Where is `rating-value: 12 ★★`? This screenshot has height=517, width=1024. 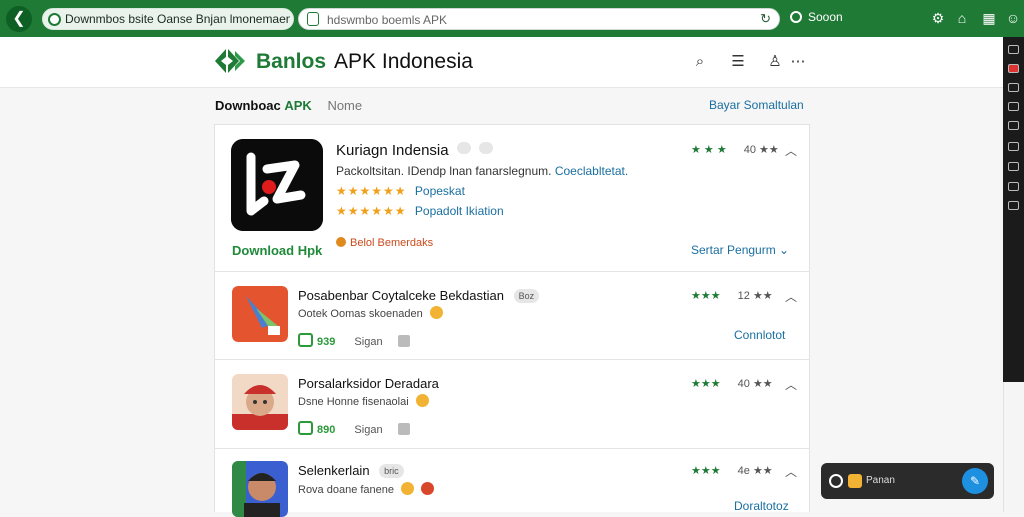
rating-value: 12 ★★ is located at coordinates (755, 296).